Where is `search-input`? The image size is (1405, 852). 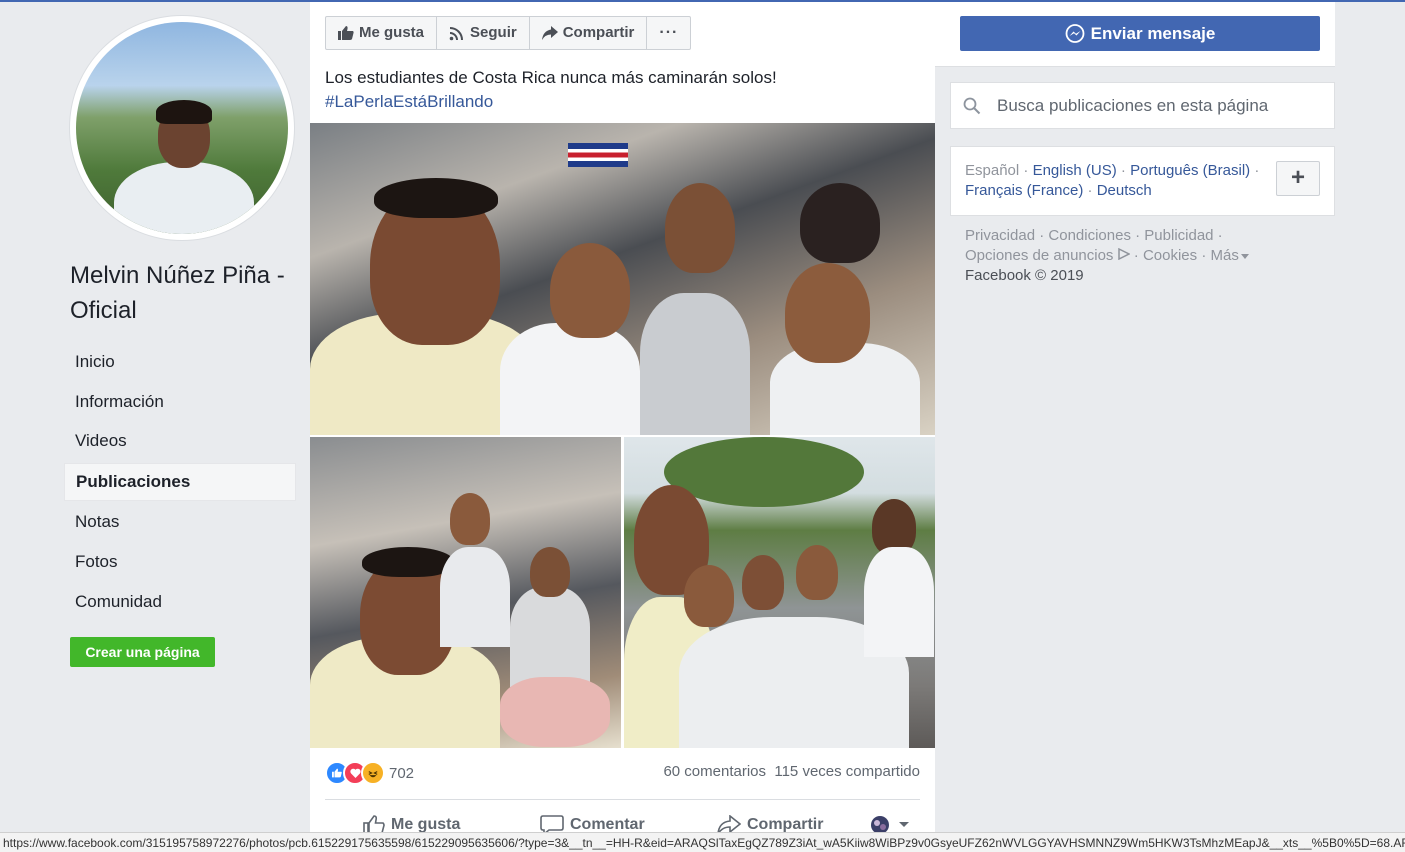 search-input is located at coordinates (1157, 105).